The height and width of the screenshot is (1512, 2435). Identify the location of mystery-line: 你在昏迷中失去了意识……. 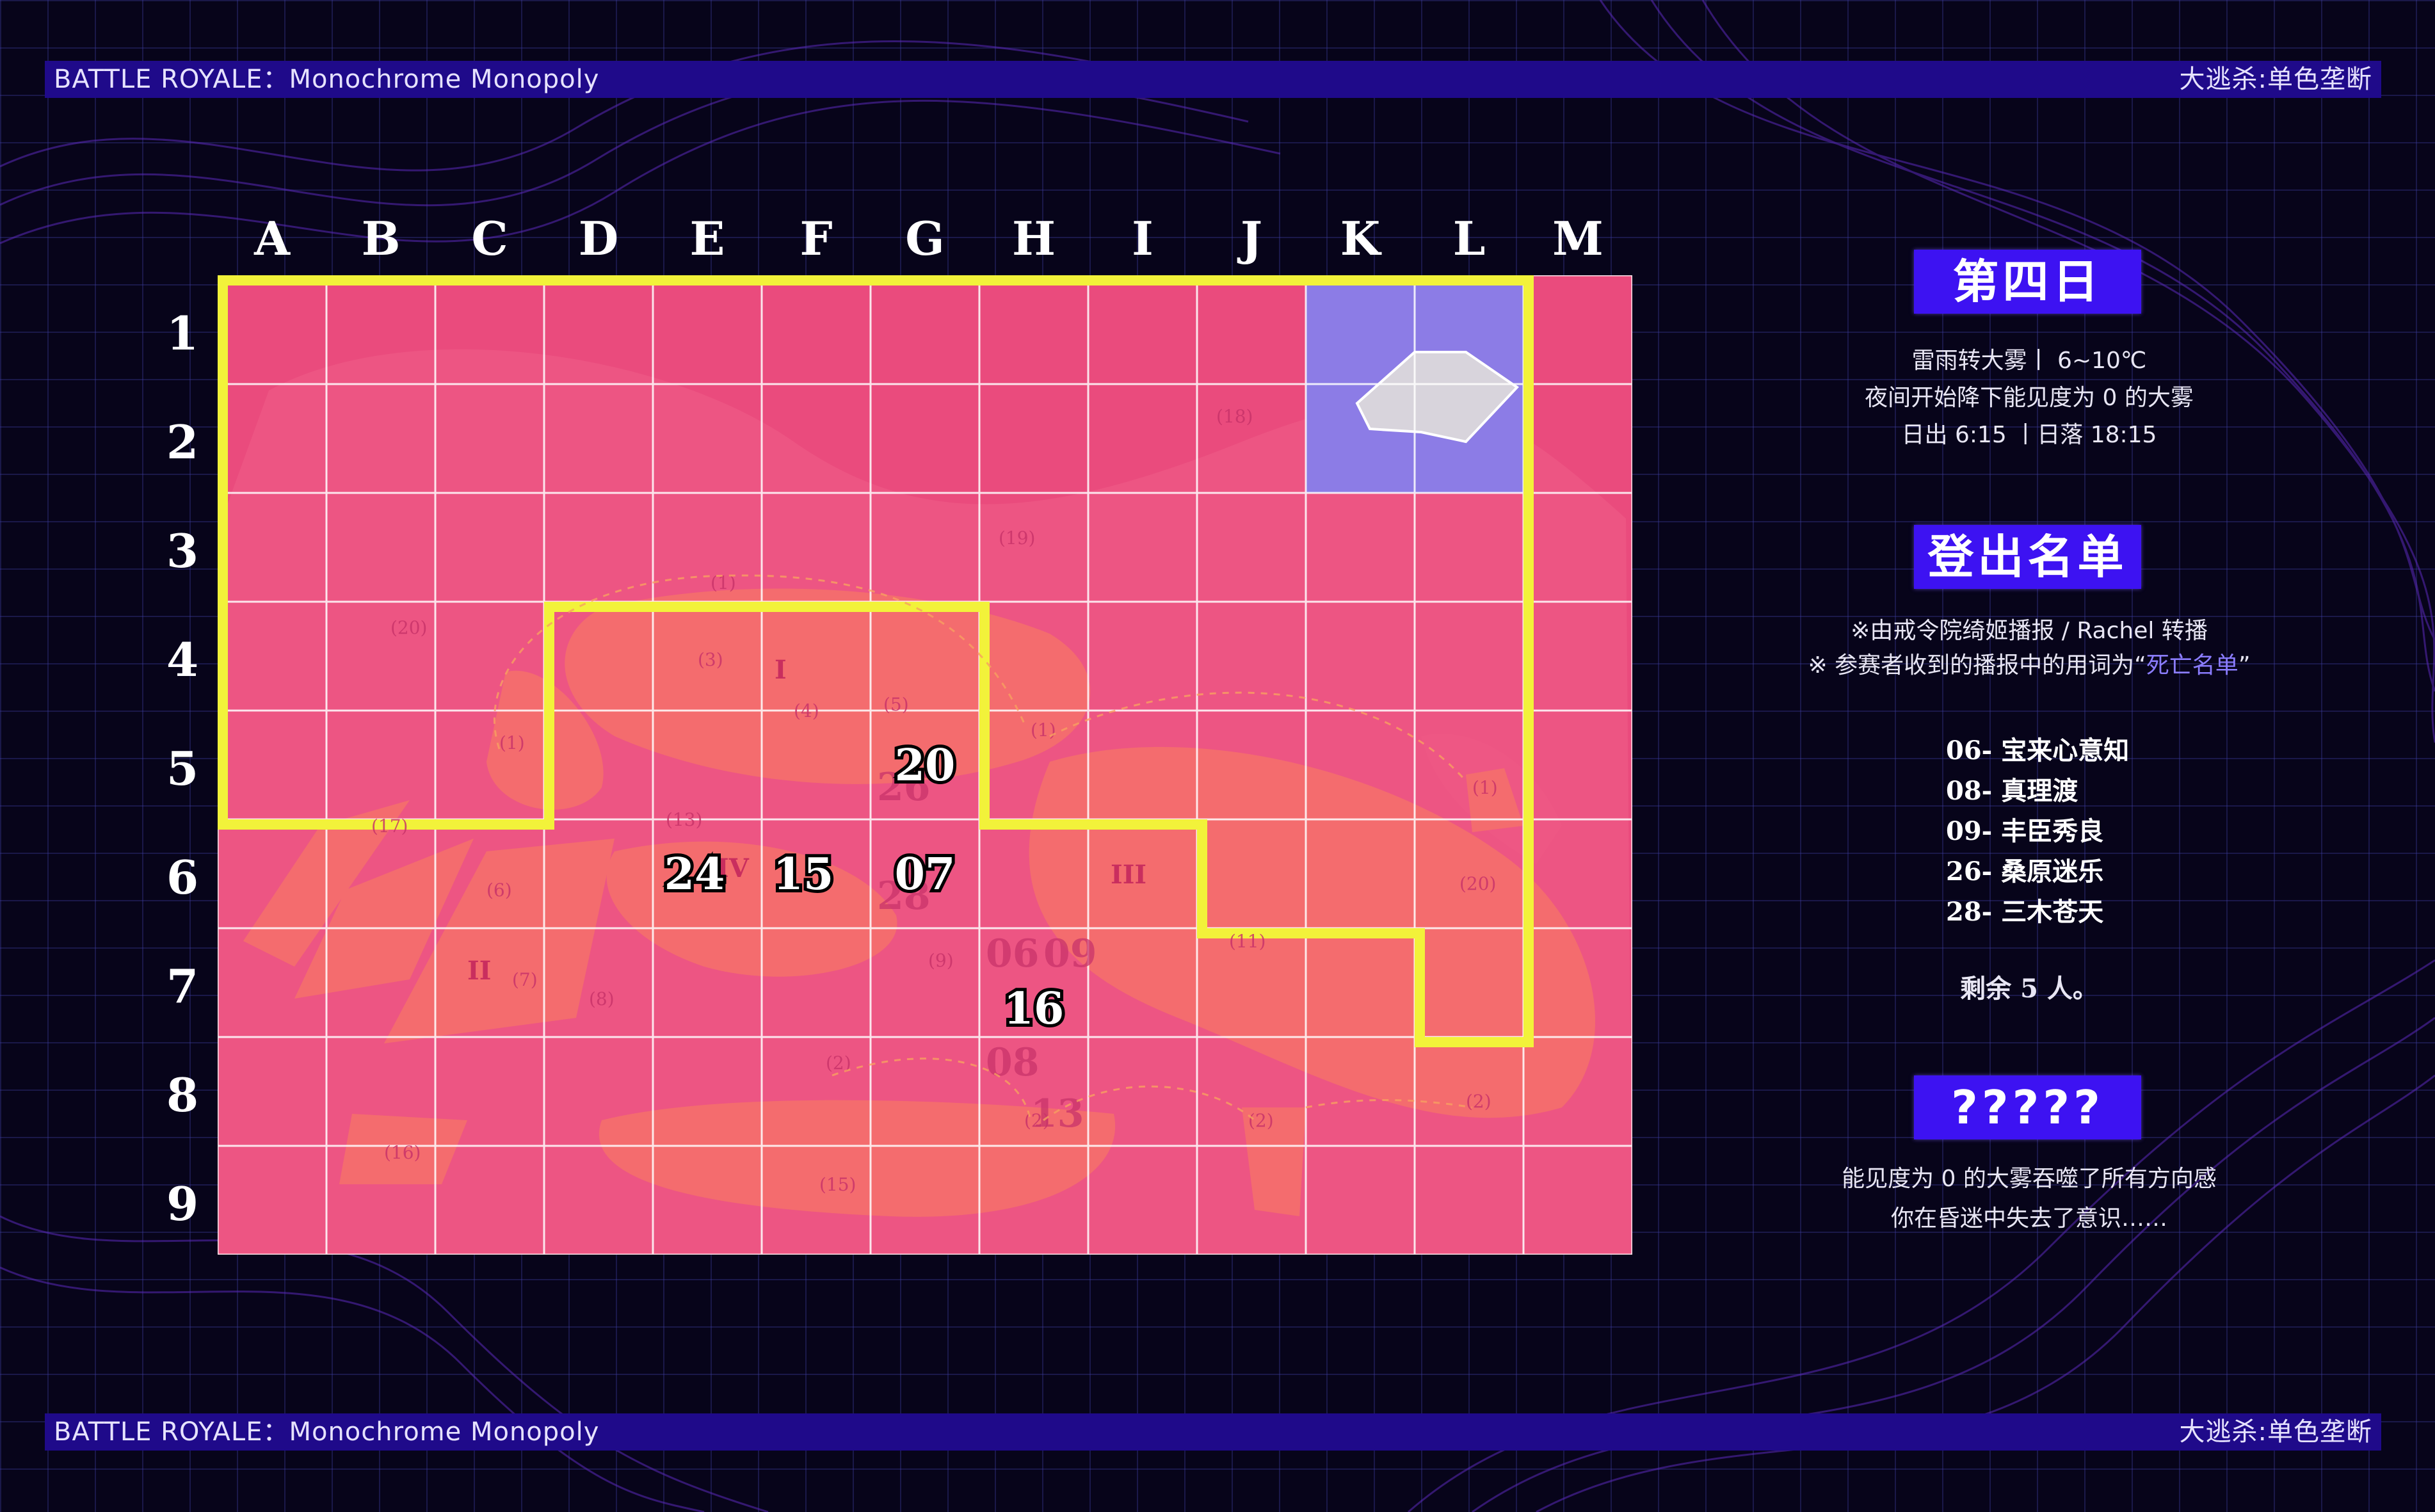
(2028, 1218).